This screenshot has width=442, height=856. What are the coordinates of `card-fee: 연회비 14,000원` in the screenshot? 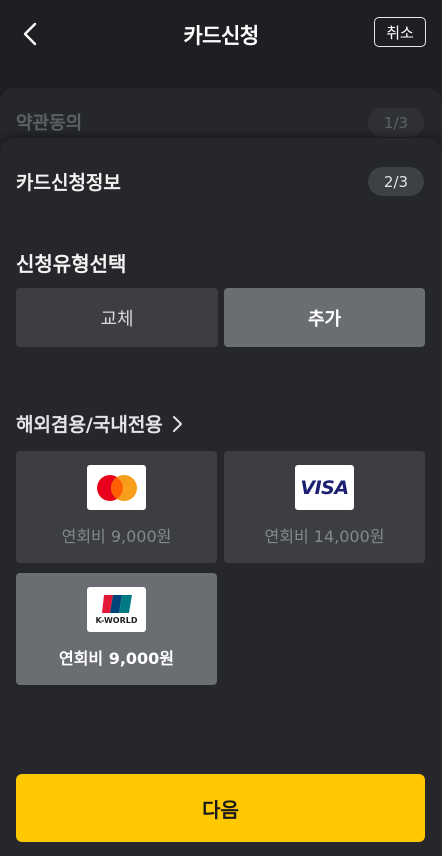 It's located at (324, 536).